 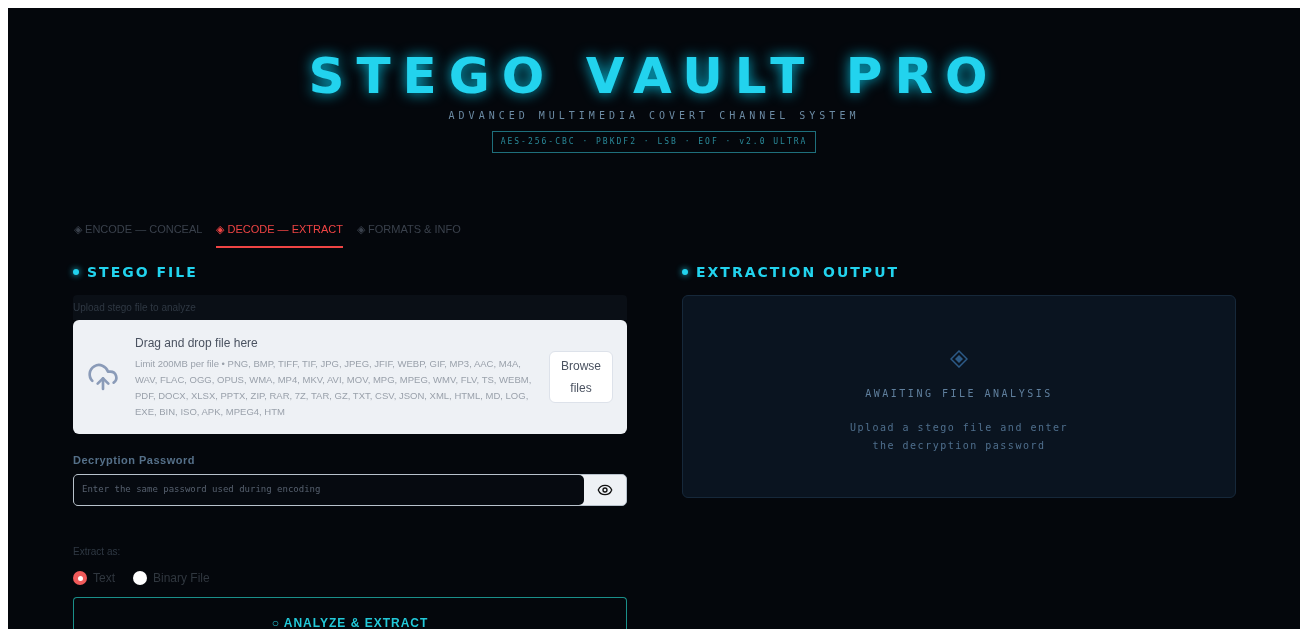 I want to click on version-badge: AES-256-CBC · PBKDF2 · LSB · EOF · v2.0 ULTRA, so click(x=654, y=142).